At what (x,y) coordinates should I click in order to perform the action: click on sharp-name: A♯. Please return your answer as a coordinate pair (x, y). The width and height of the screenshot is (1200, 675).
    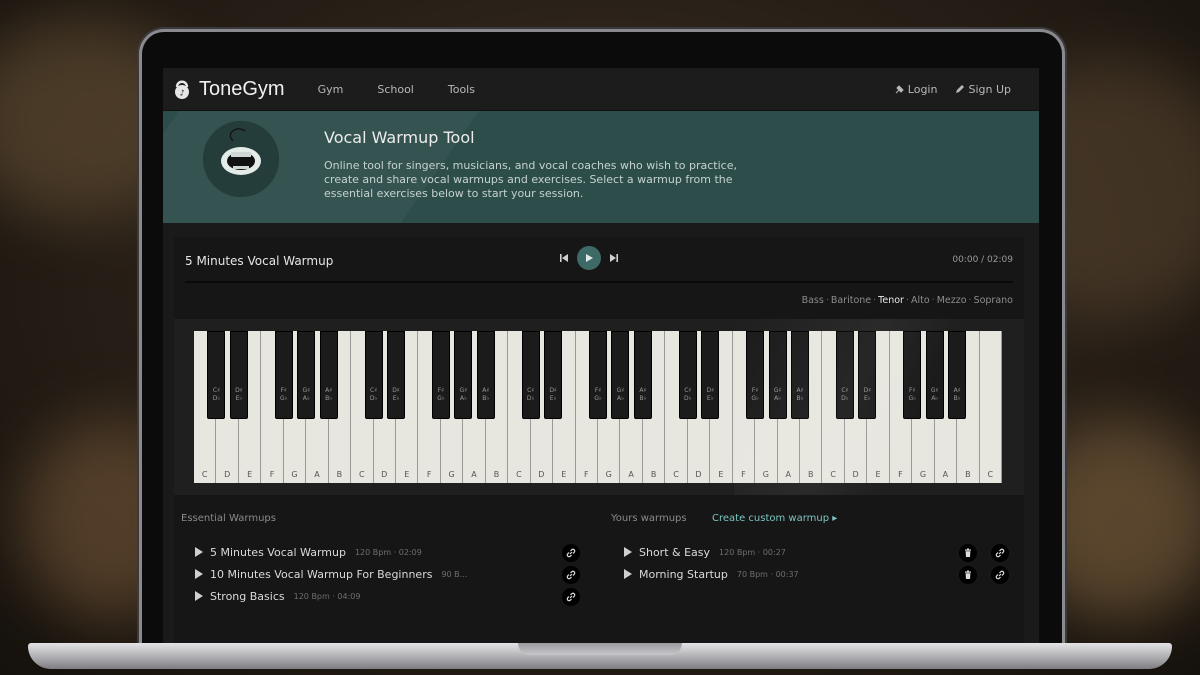
    Looking at the image, I should click on (486, 390).